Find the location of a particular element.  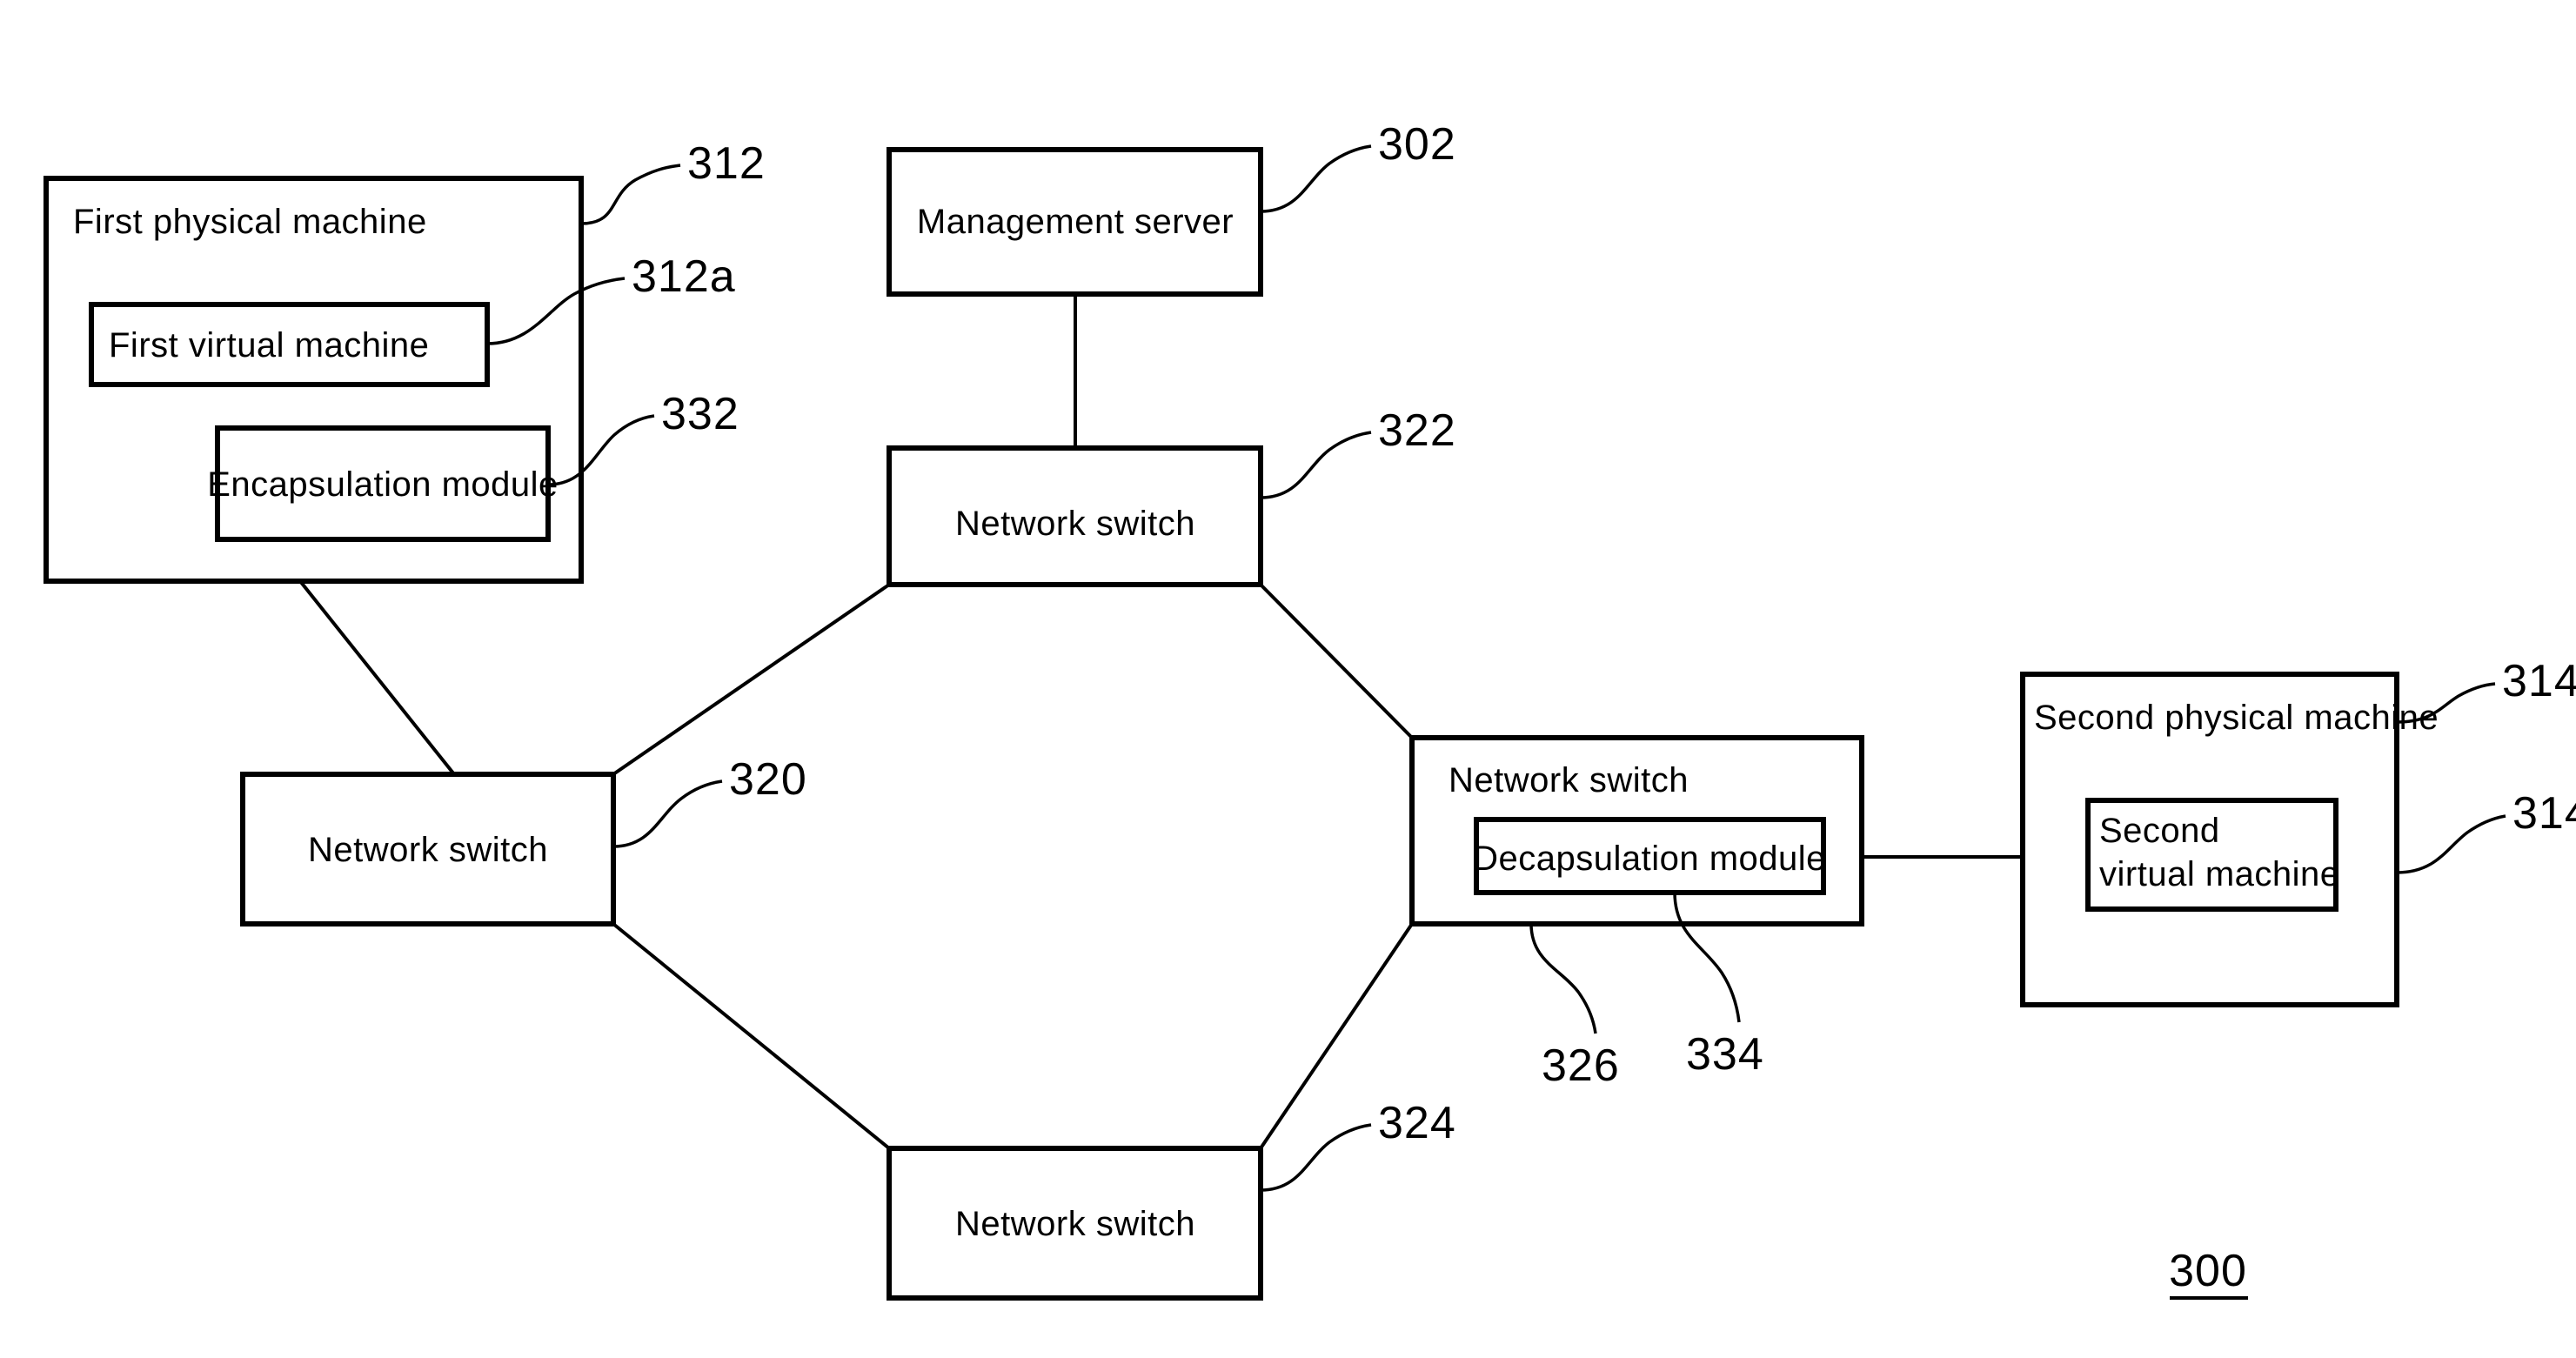

ref-number-332: 332 is located at coordinates (700, 414).